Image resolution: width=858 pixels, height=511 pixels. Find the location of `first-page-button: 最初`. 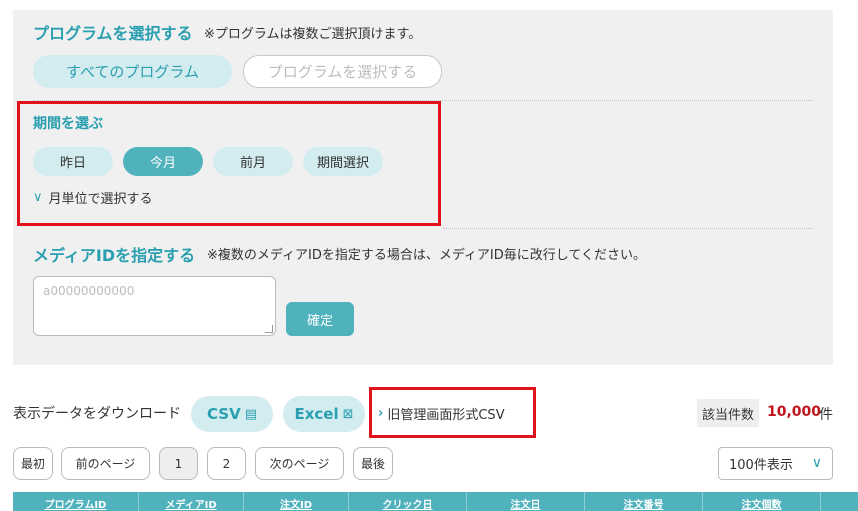

first-page-button: 最初 is located at coordinates (33, 463).